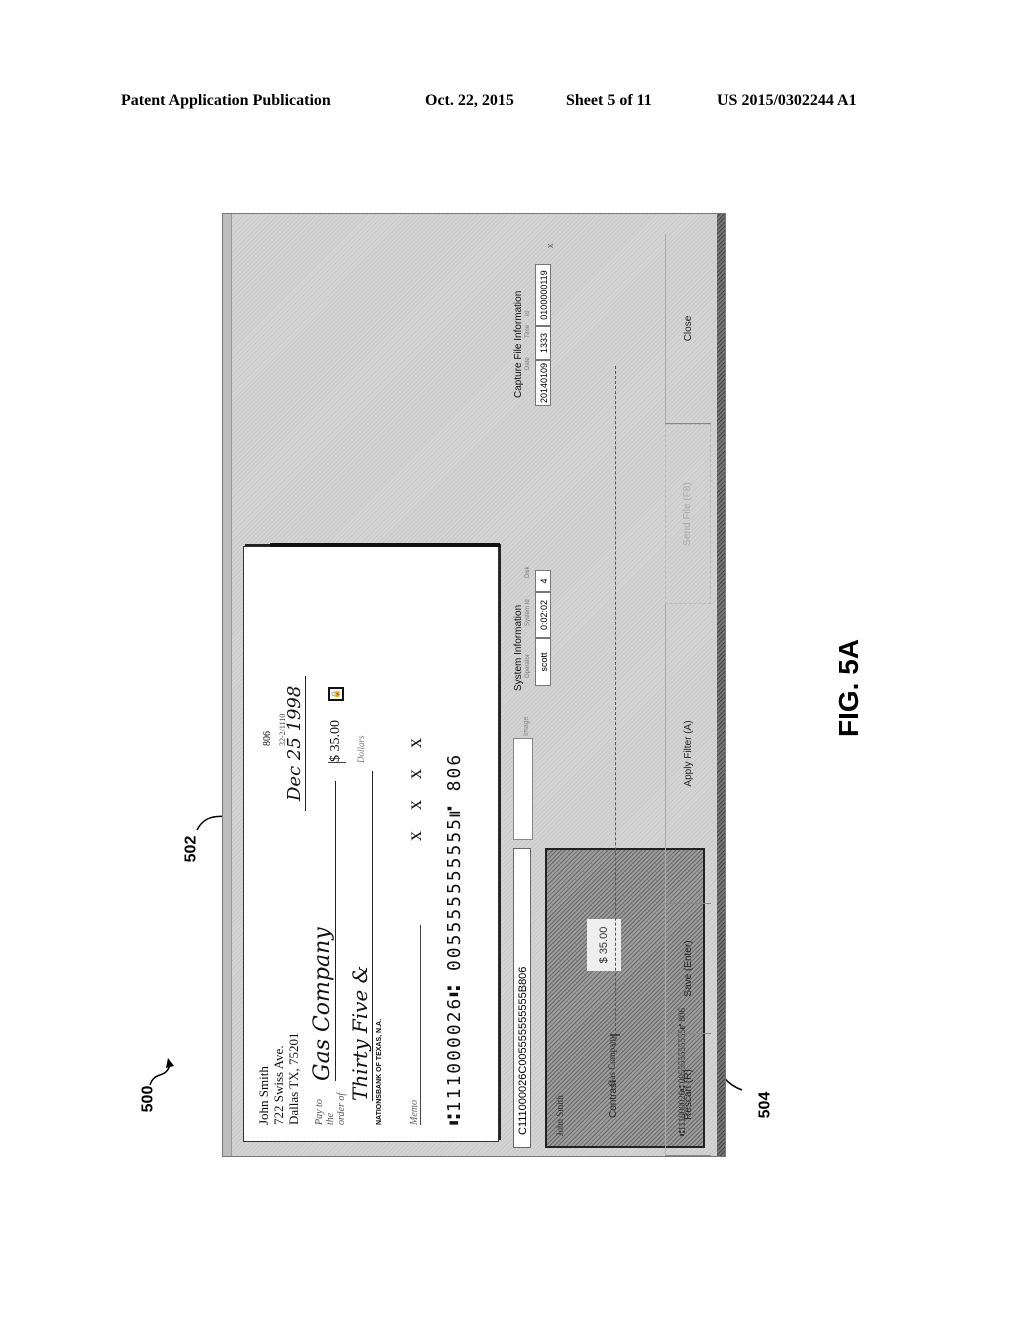 Image resolution: width=1024 pixels, height=1320 pixels. Describe the element at coordinates (787, 100) in the screenshot. I see `patent-number: US 2015/0302244 A1` at that location.